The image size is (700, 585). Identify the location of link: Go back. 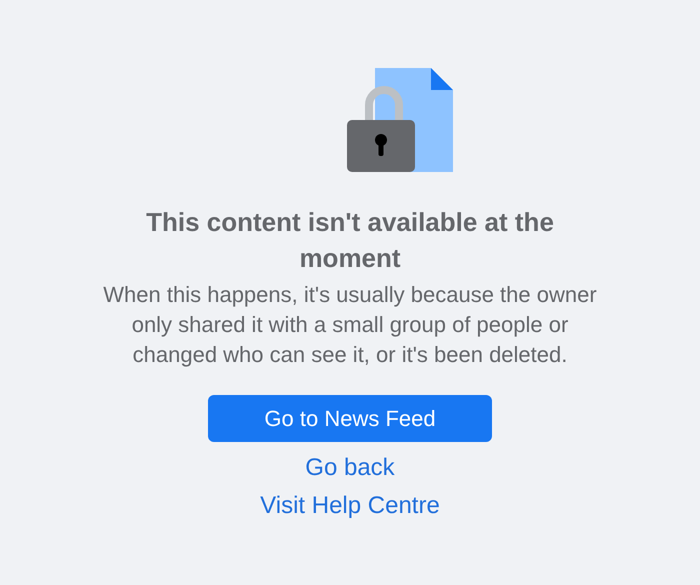
(350, 468).